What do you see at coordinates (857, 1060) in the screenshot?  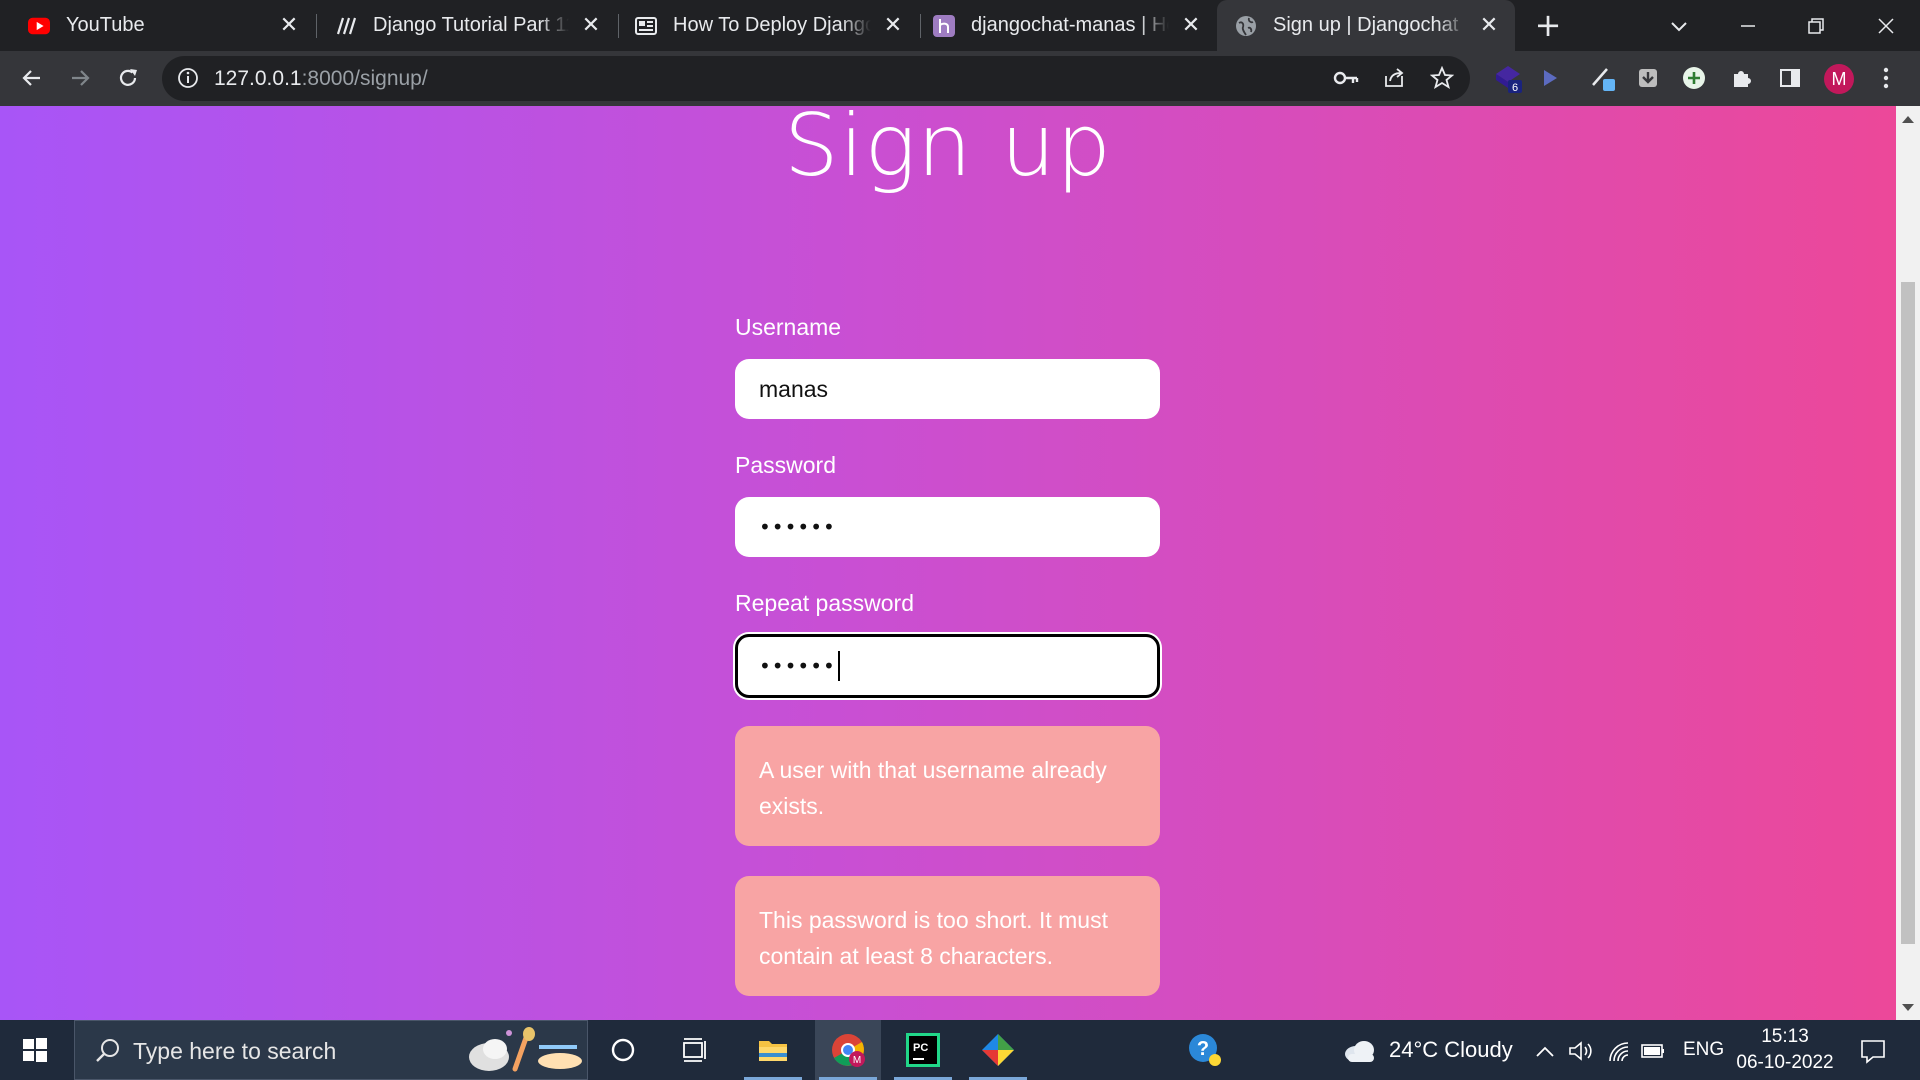 I see `svg-text: M` at bounding box center [857, 1060].